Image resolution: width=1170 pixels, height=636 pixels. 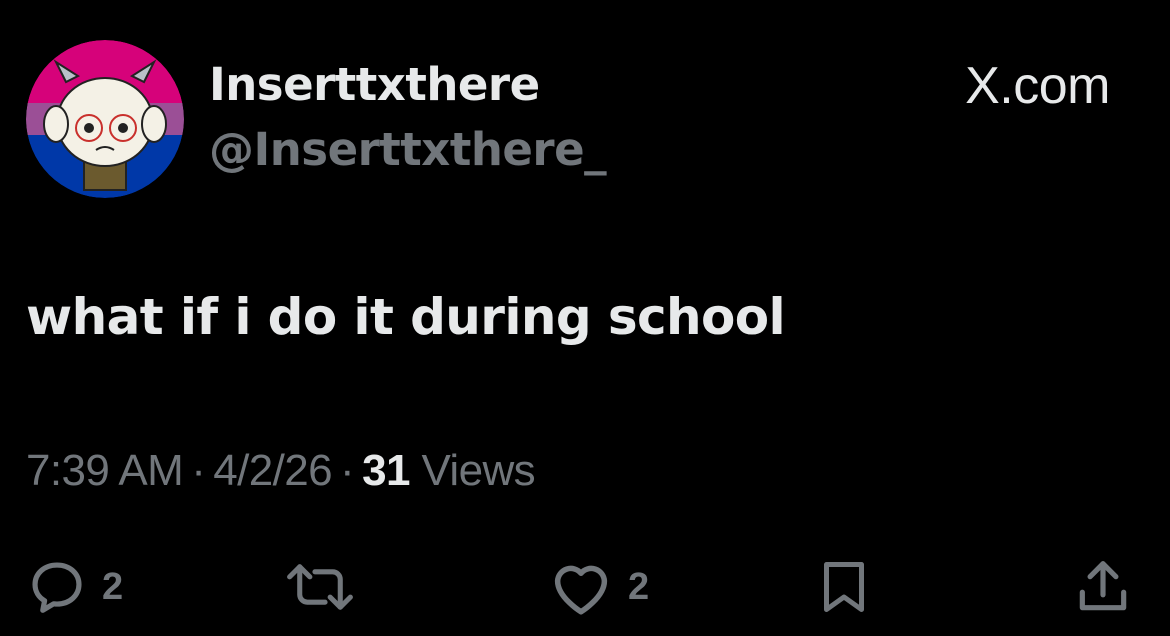 I want to click on repost-button, so click(x=320, y=587).